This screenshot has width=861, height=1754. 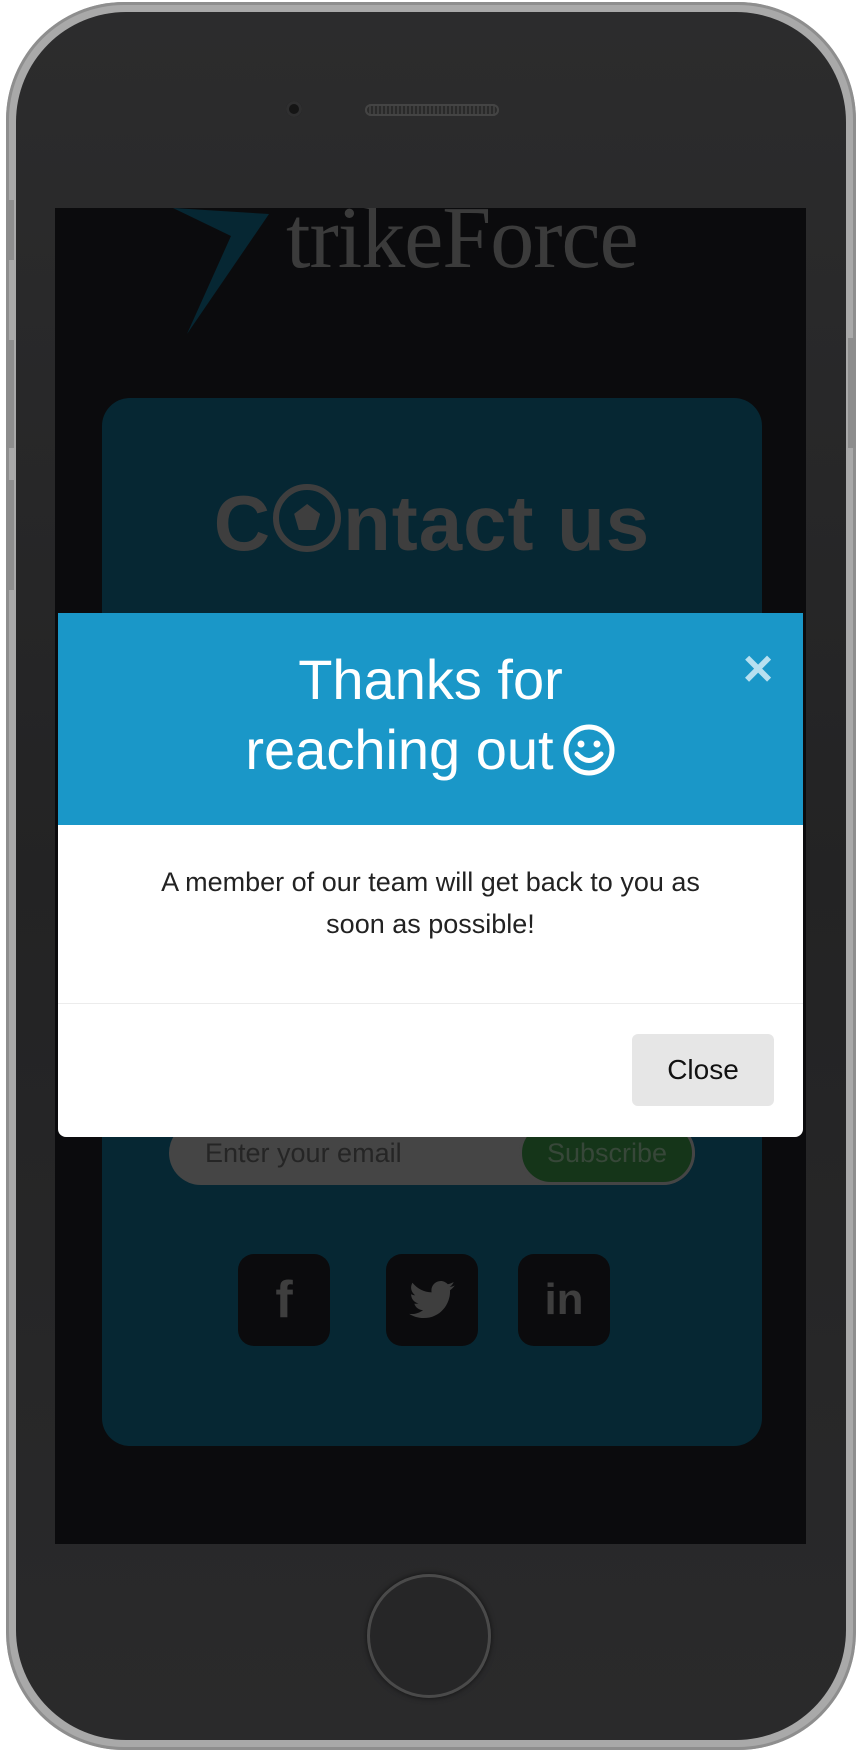 What do you see at coordinates (430, 1070) in the screenshot?
I see `modal-footer: Close` at bounding box center [430, 1070].